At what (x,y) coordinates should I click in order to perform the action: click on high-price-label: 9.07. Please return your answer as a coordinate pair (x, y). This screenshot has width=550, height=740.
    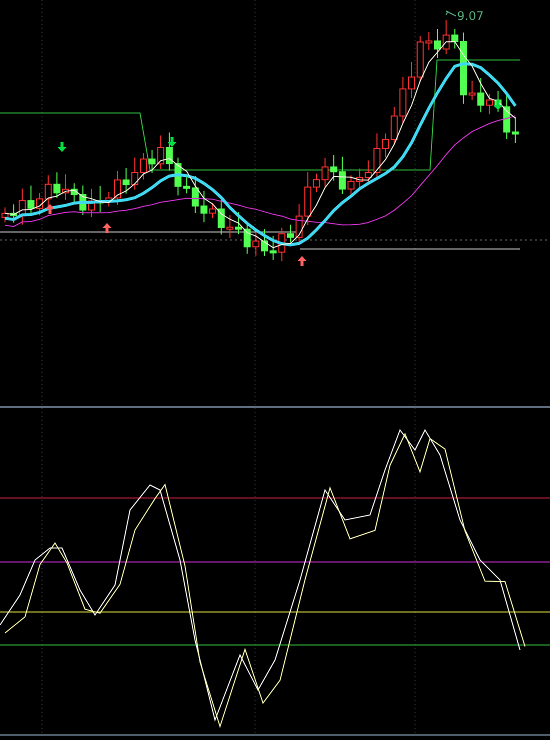
    Looking at the image, I should click on (470, 16).